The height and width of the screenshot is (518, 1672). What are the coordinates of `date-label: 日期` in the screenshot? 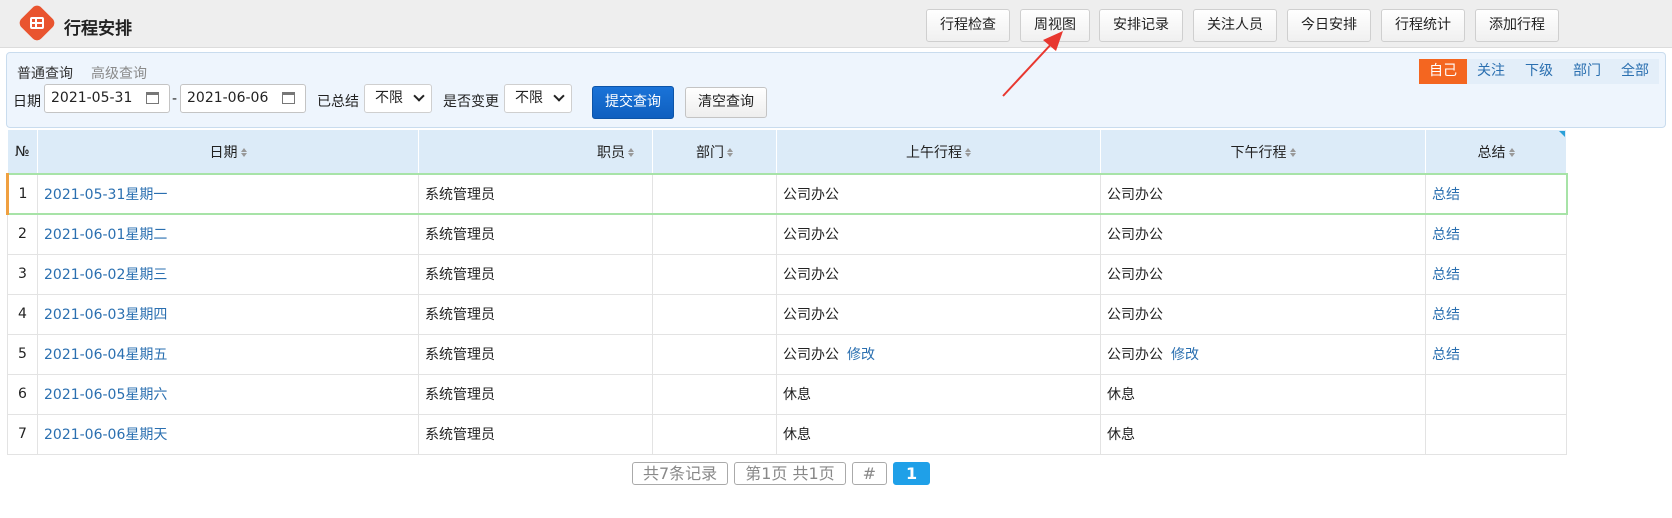 It's located at (27, 102).